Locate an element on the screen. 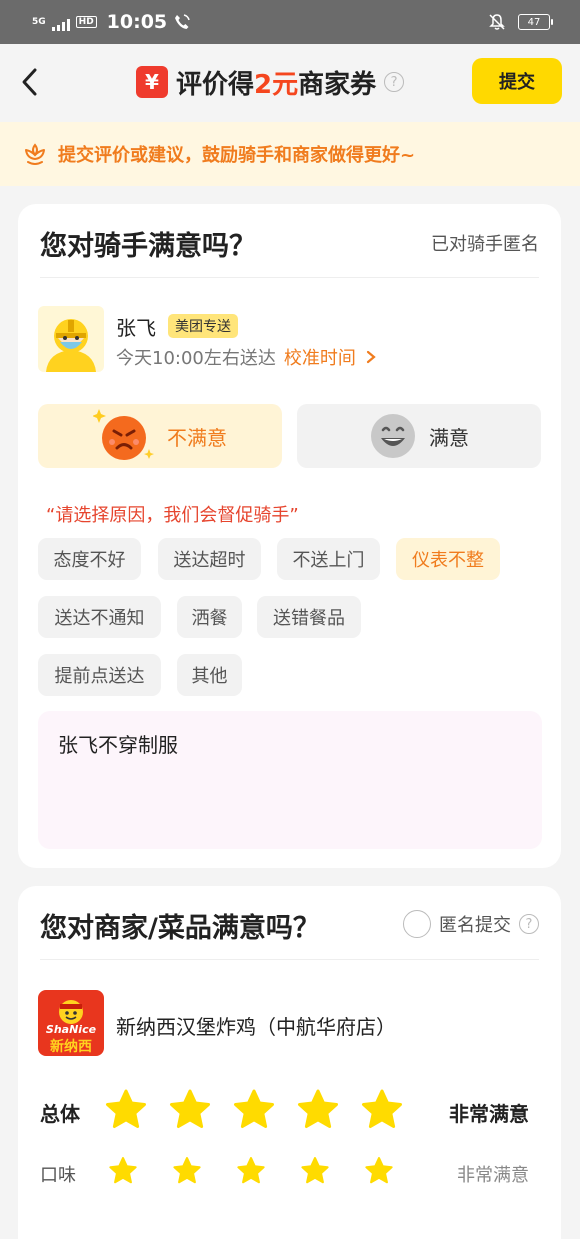 Image resolution: width=580 pixels, height=1239 pixels. page-title: ¥ 评价得2元商家券 ? is located at coordinates (270, 82).